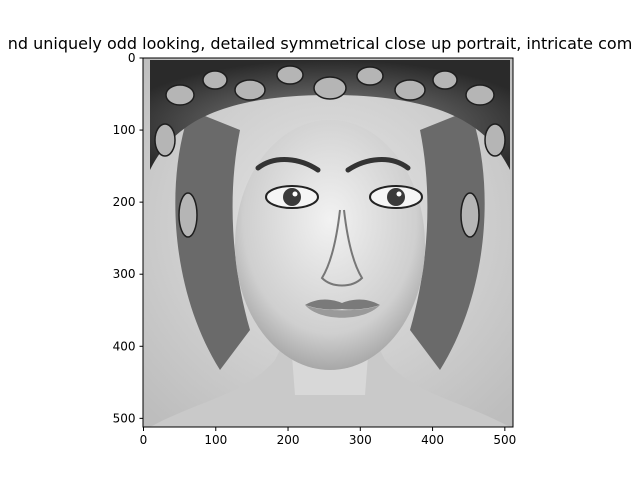 This screenshot has width=640, height=480. Describe the element at coordinates (504, 440) in the screenshot. I see `x-tick-label: 500` at that location.